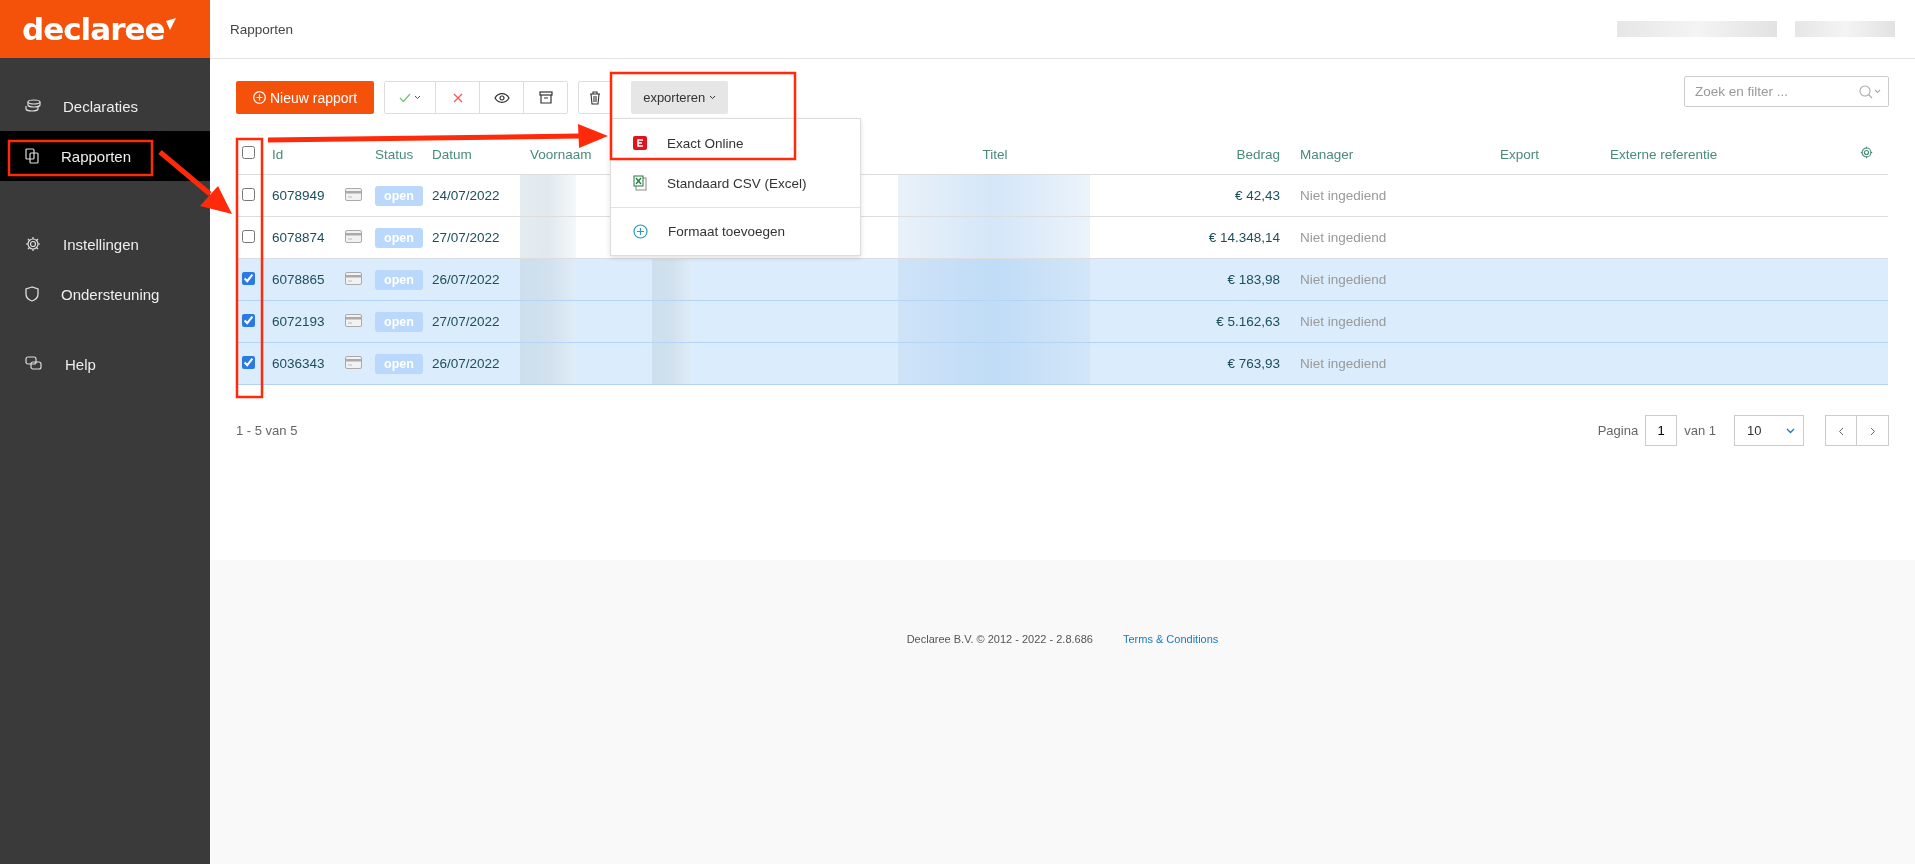  I want to click on table-cell: 24/07/2022, so click(471, 195).